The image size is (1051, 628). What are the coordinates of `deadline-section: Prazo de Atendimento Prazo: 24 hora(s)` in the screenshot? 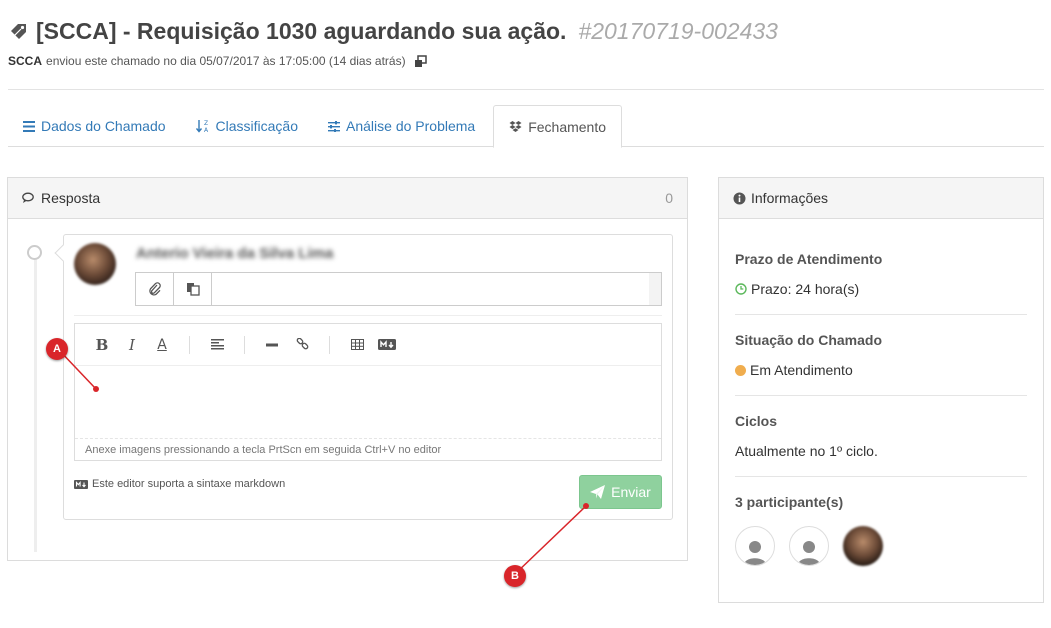 It's located at (881, 274).